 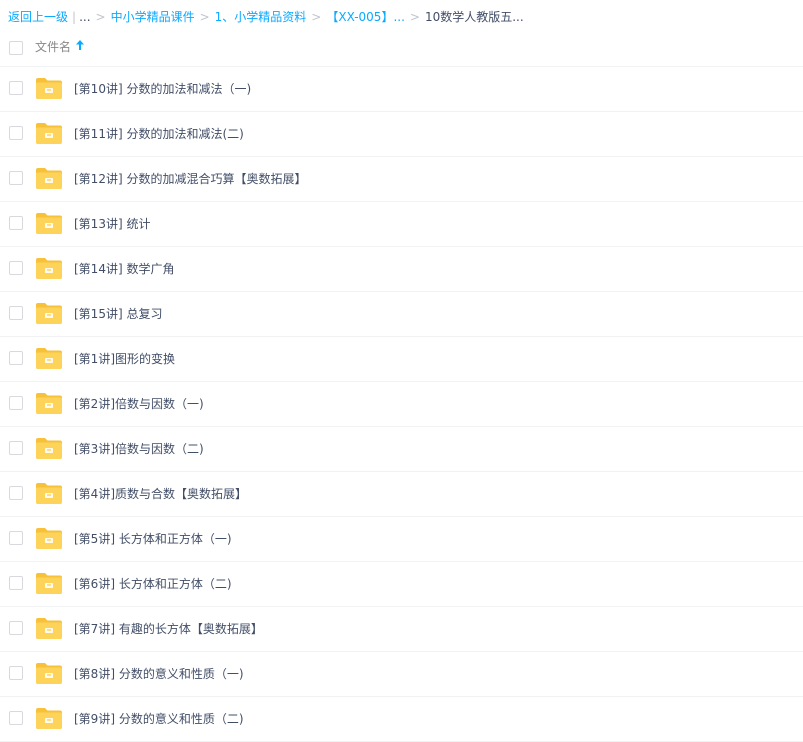 I want to click on file-name: [第12讲] 分数的加减混合巧算【奥数拓展】, so click(x=190, y=179).